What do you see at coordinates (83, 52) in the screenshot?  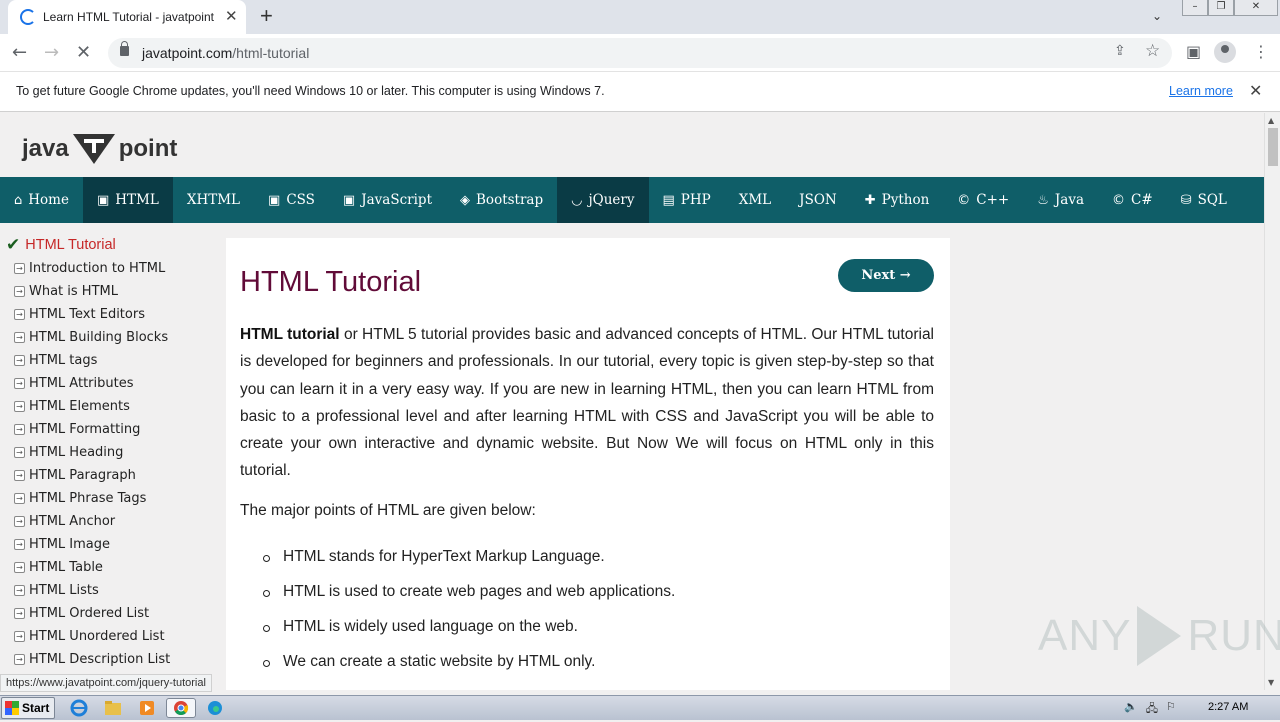 I see `stop-loading-icon: ✕` at bounding box center [83, 52].